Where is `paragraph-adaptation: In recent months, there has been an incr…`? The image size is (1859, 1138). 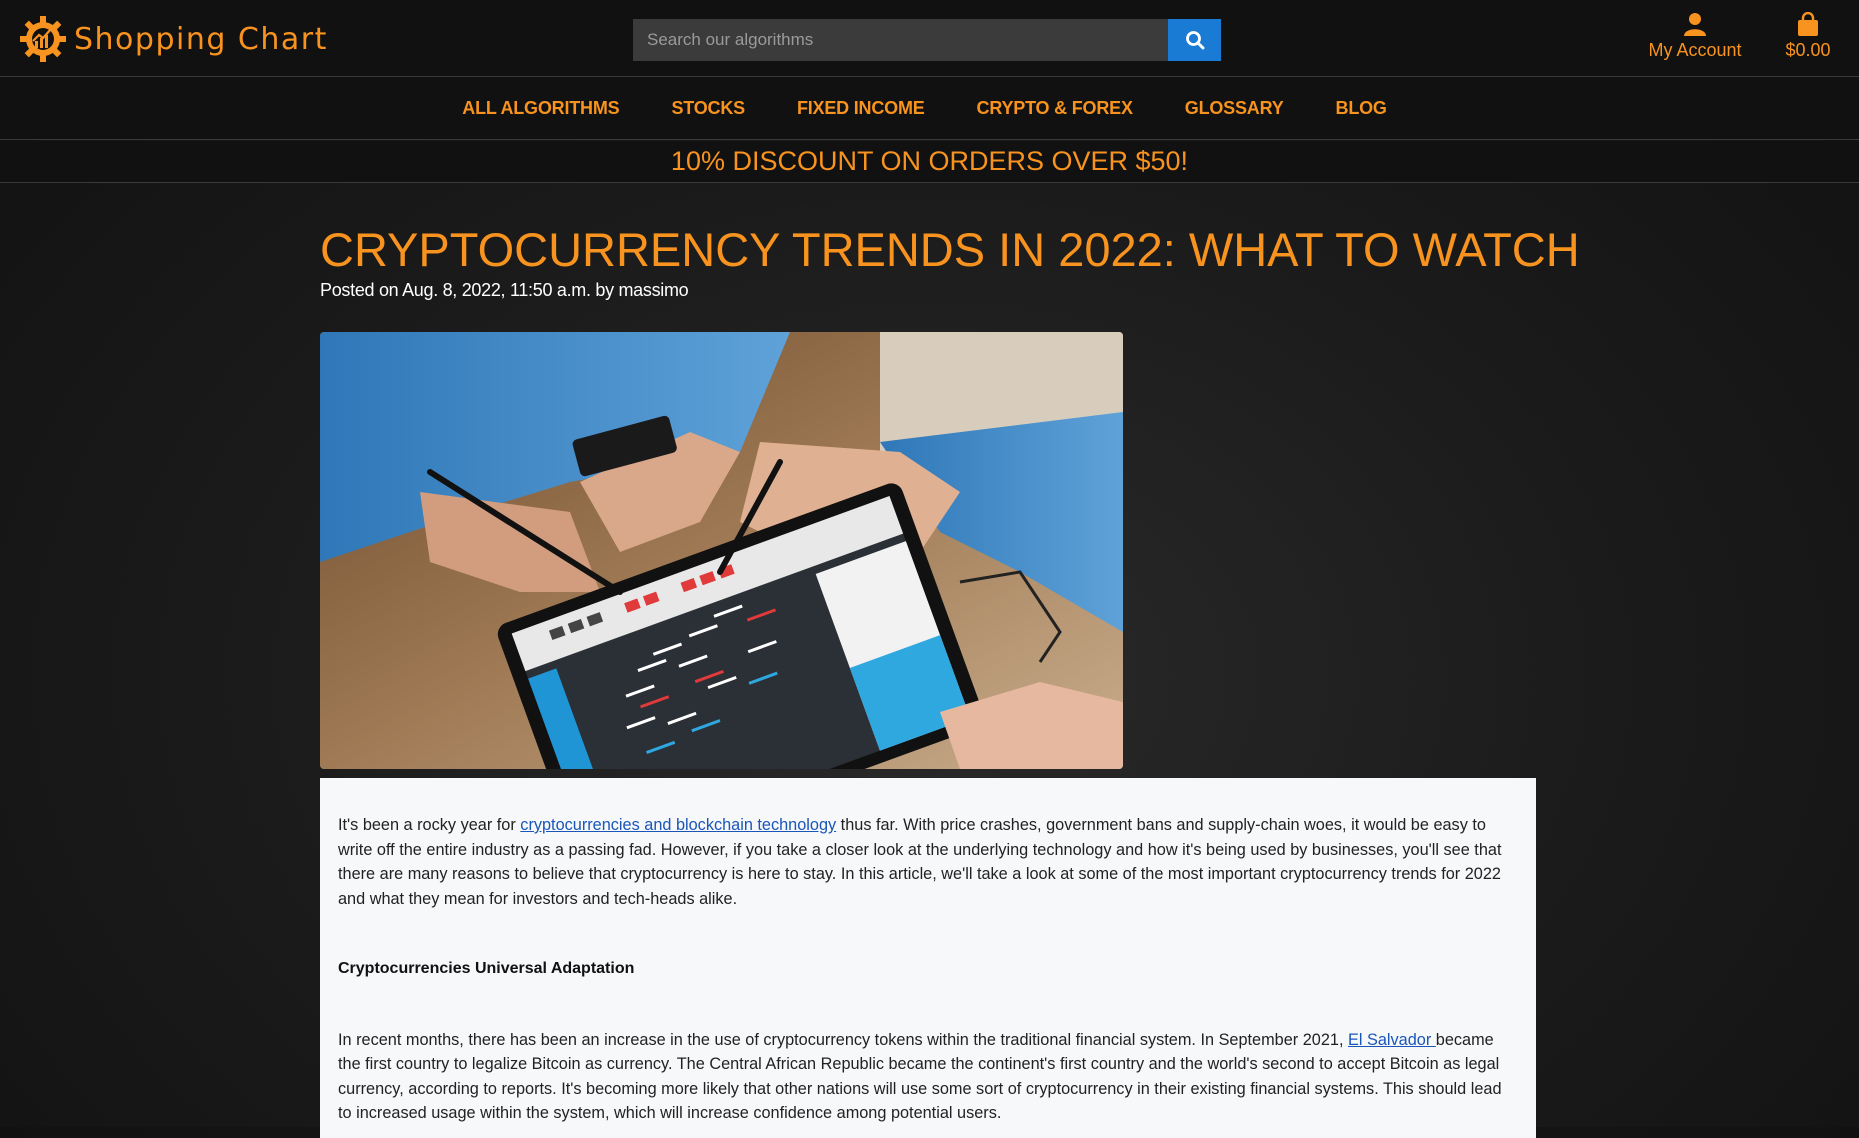 paragraph-adaptation: In recent months, there has been an incr… is located at coordinates (920, 1076).